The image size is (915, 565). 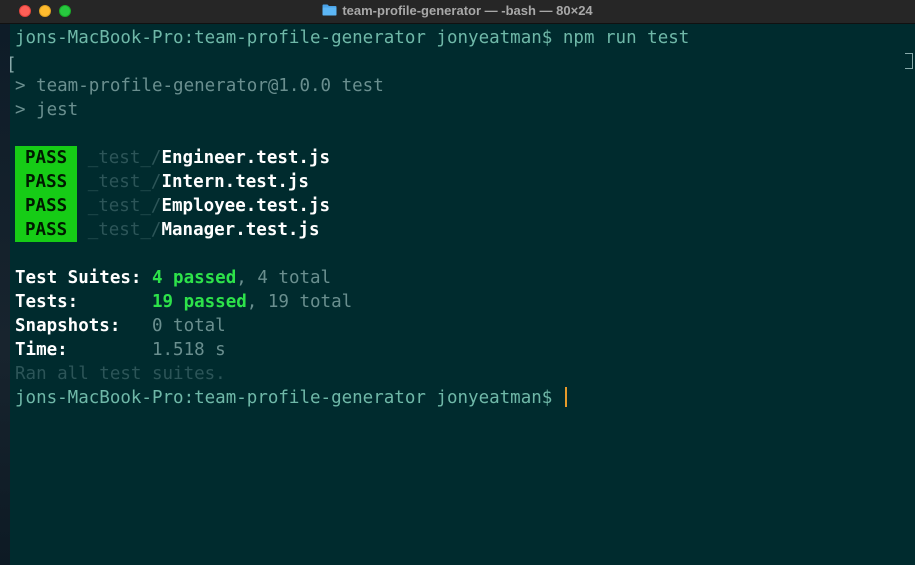 What do you see at coordinates (120, 374) in the screenshot?
I see `ran-all-line: Ran all test suites.` at bounding box center [120, 374].